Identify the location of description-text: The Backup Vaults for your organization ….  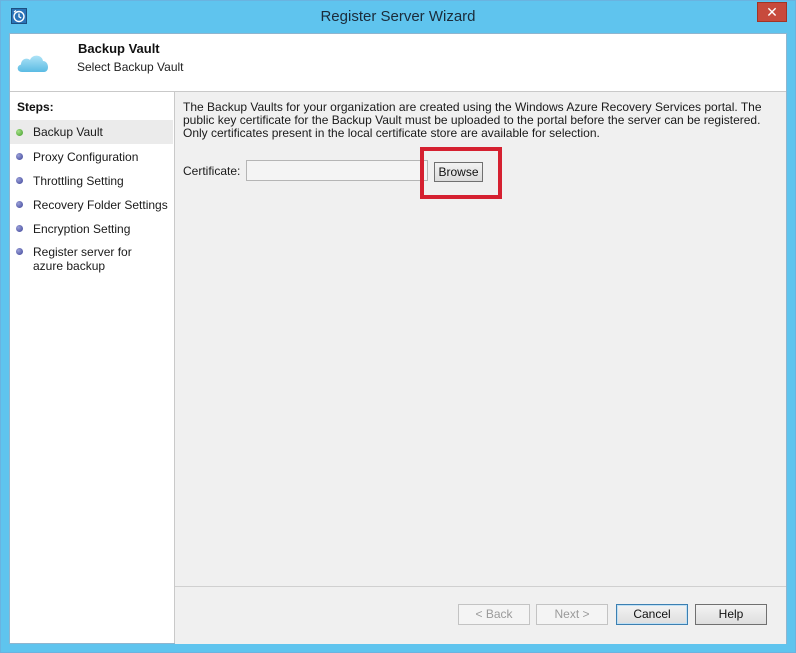
(472, 120).